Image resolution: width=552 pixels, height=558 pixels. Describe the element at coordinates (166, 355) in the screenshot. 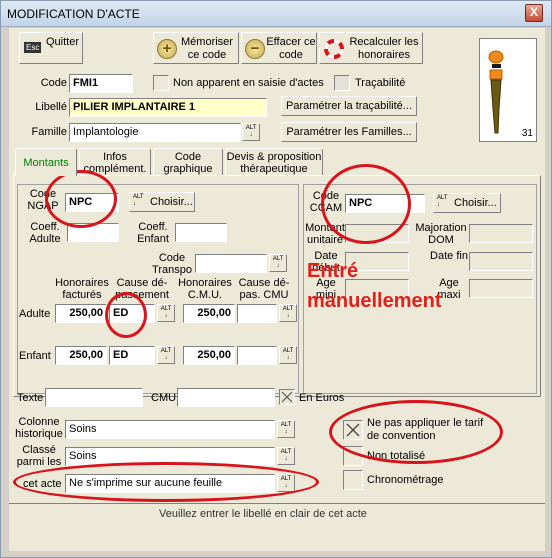

I see `enfant-cause-alt-button: ALT ↓` at that location.